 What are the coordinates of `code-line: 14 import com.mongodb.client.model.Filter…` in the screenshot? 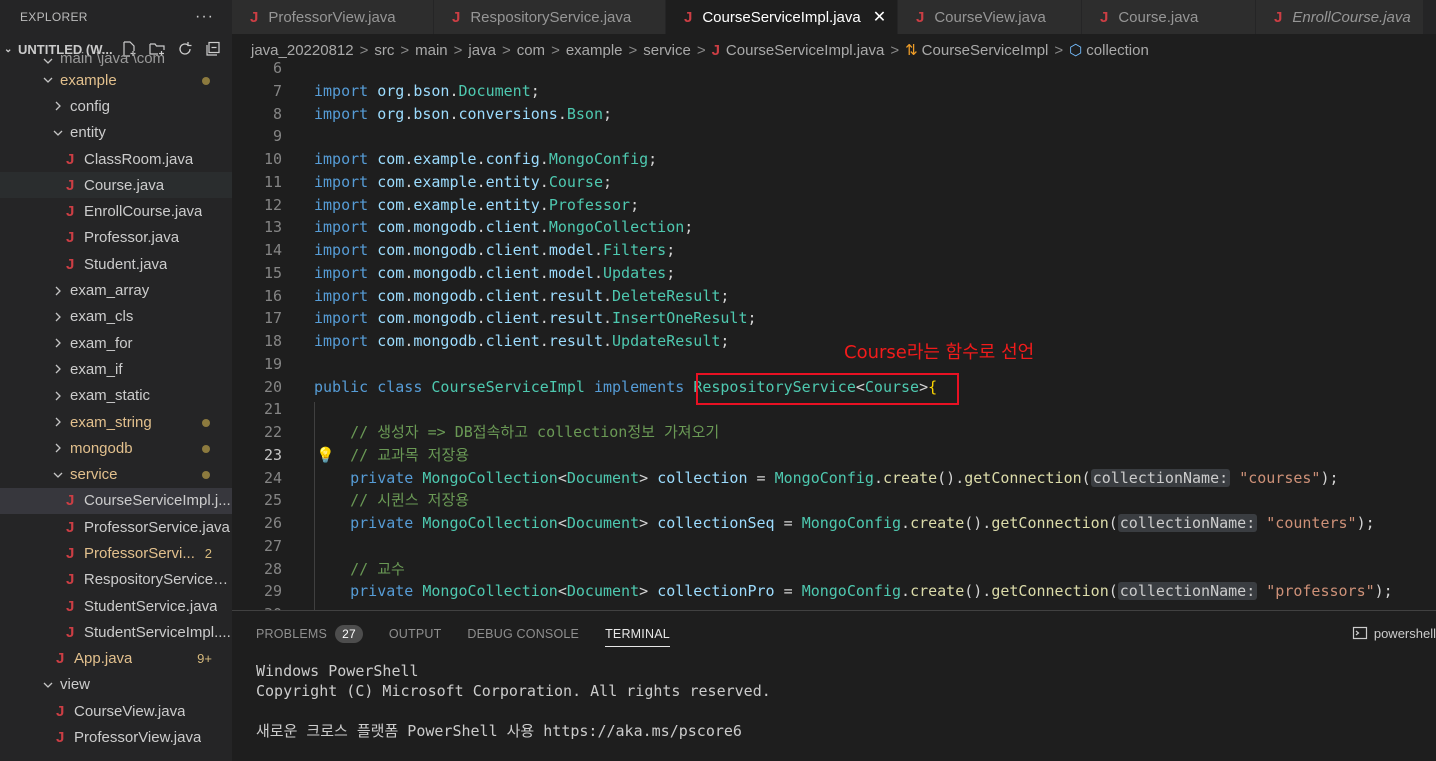 It's located at (834, 250).